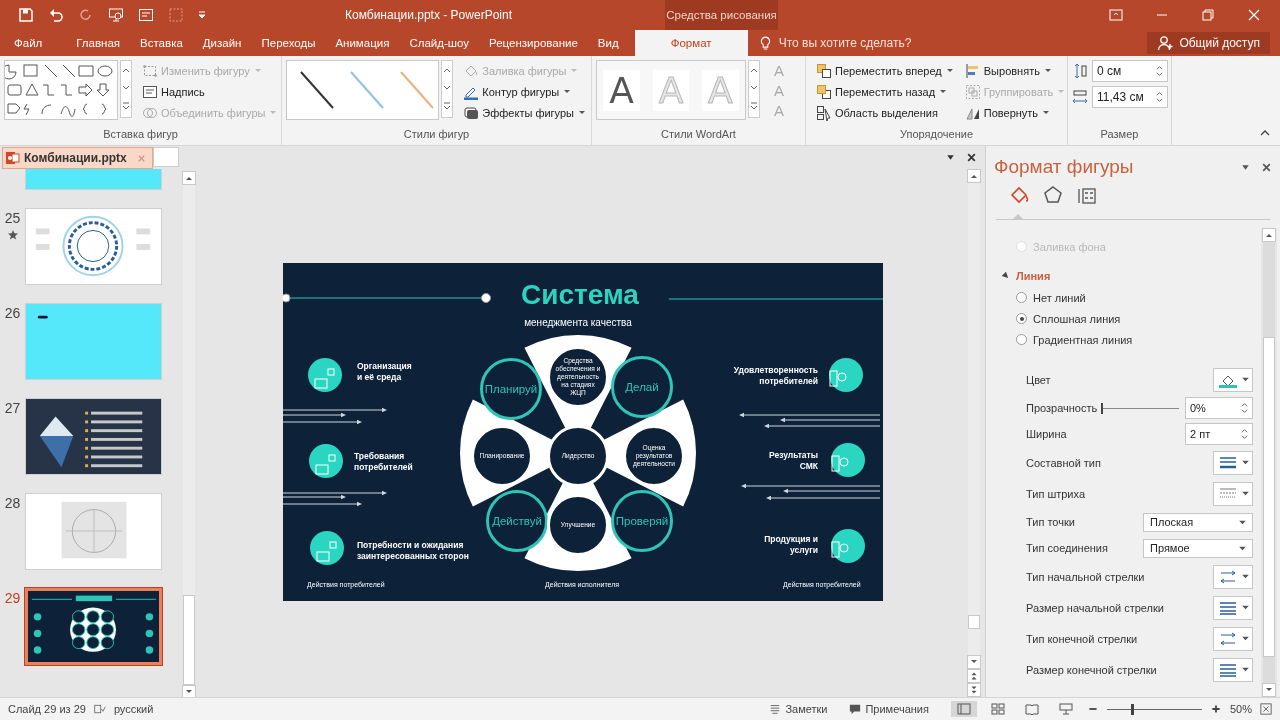 Image resolution: width=1280 pixels, height=720 pixels. I want to click on ribbon-tab: Формат, so click(691, 43).